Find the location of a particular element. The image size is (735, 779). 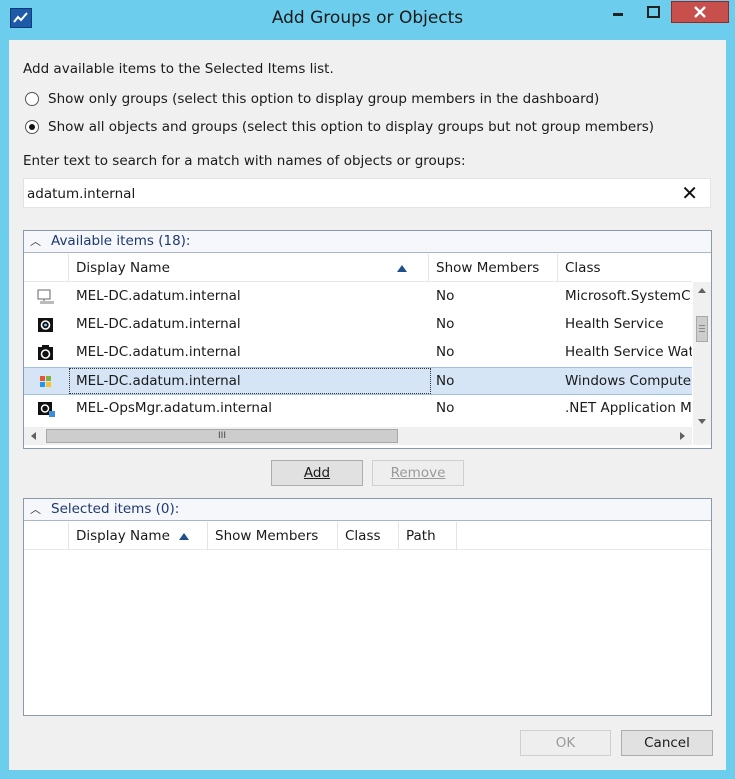

available-items-header: ︿ Available items (18): is located at coordinates (367, 242).